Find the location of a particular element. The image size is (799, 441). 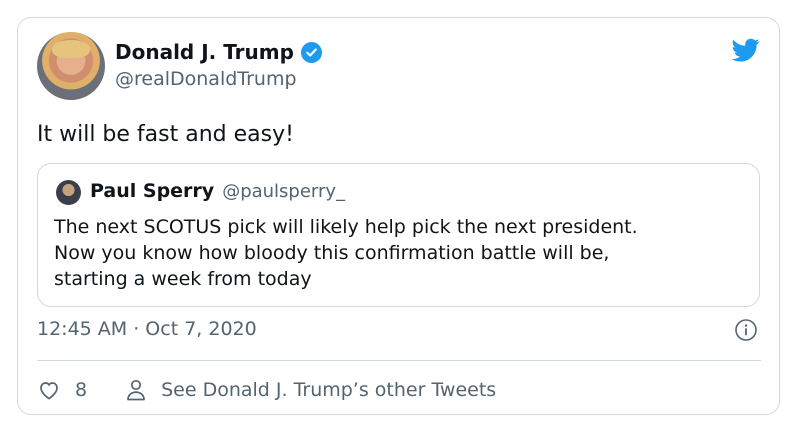

author-name-row: Donald J. Trump is located at coordinates (218, 52).